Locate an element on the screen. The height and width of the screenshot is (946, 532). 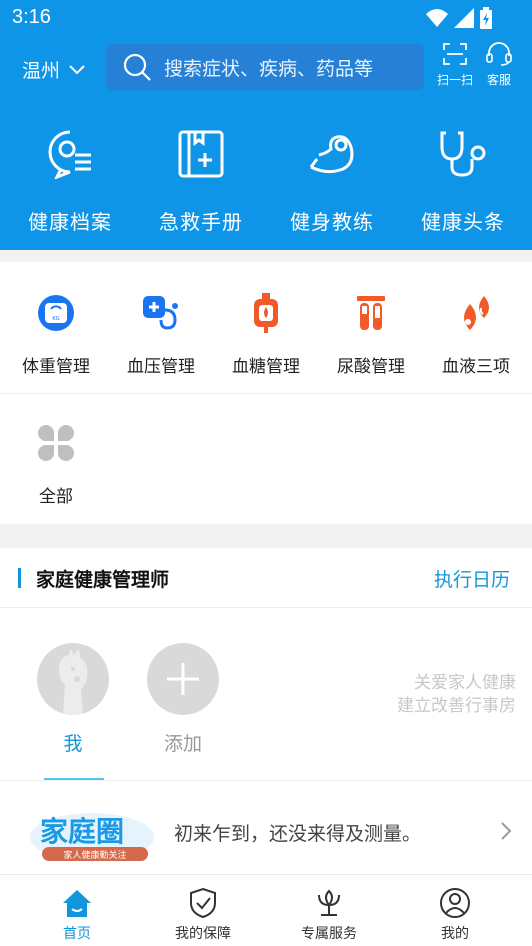
tagline-line-2: 建立改善行事房 is located at coordinates (456, 706).